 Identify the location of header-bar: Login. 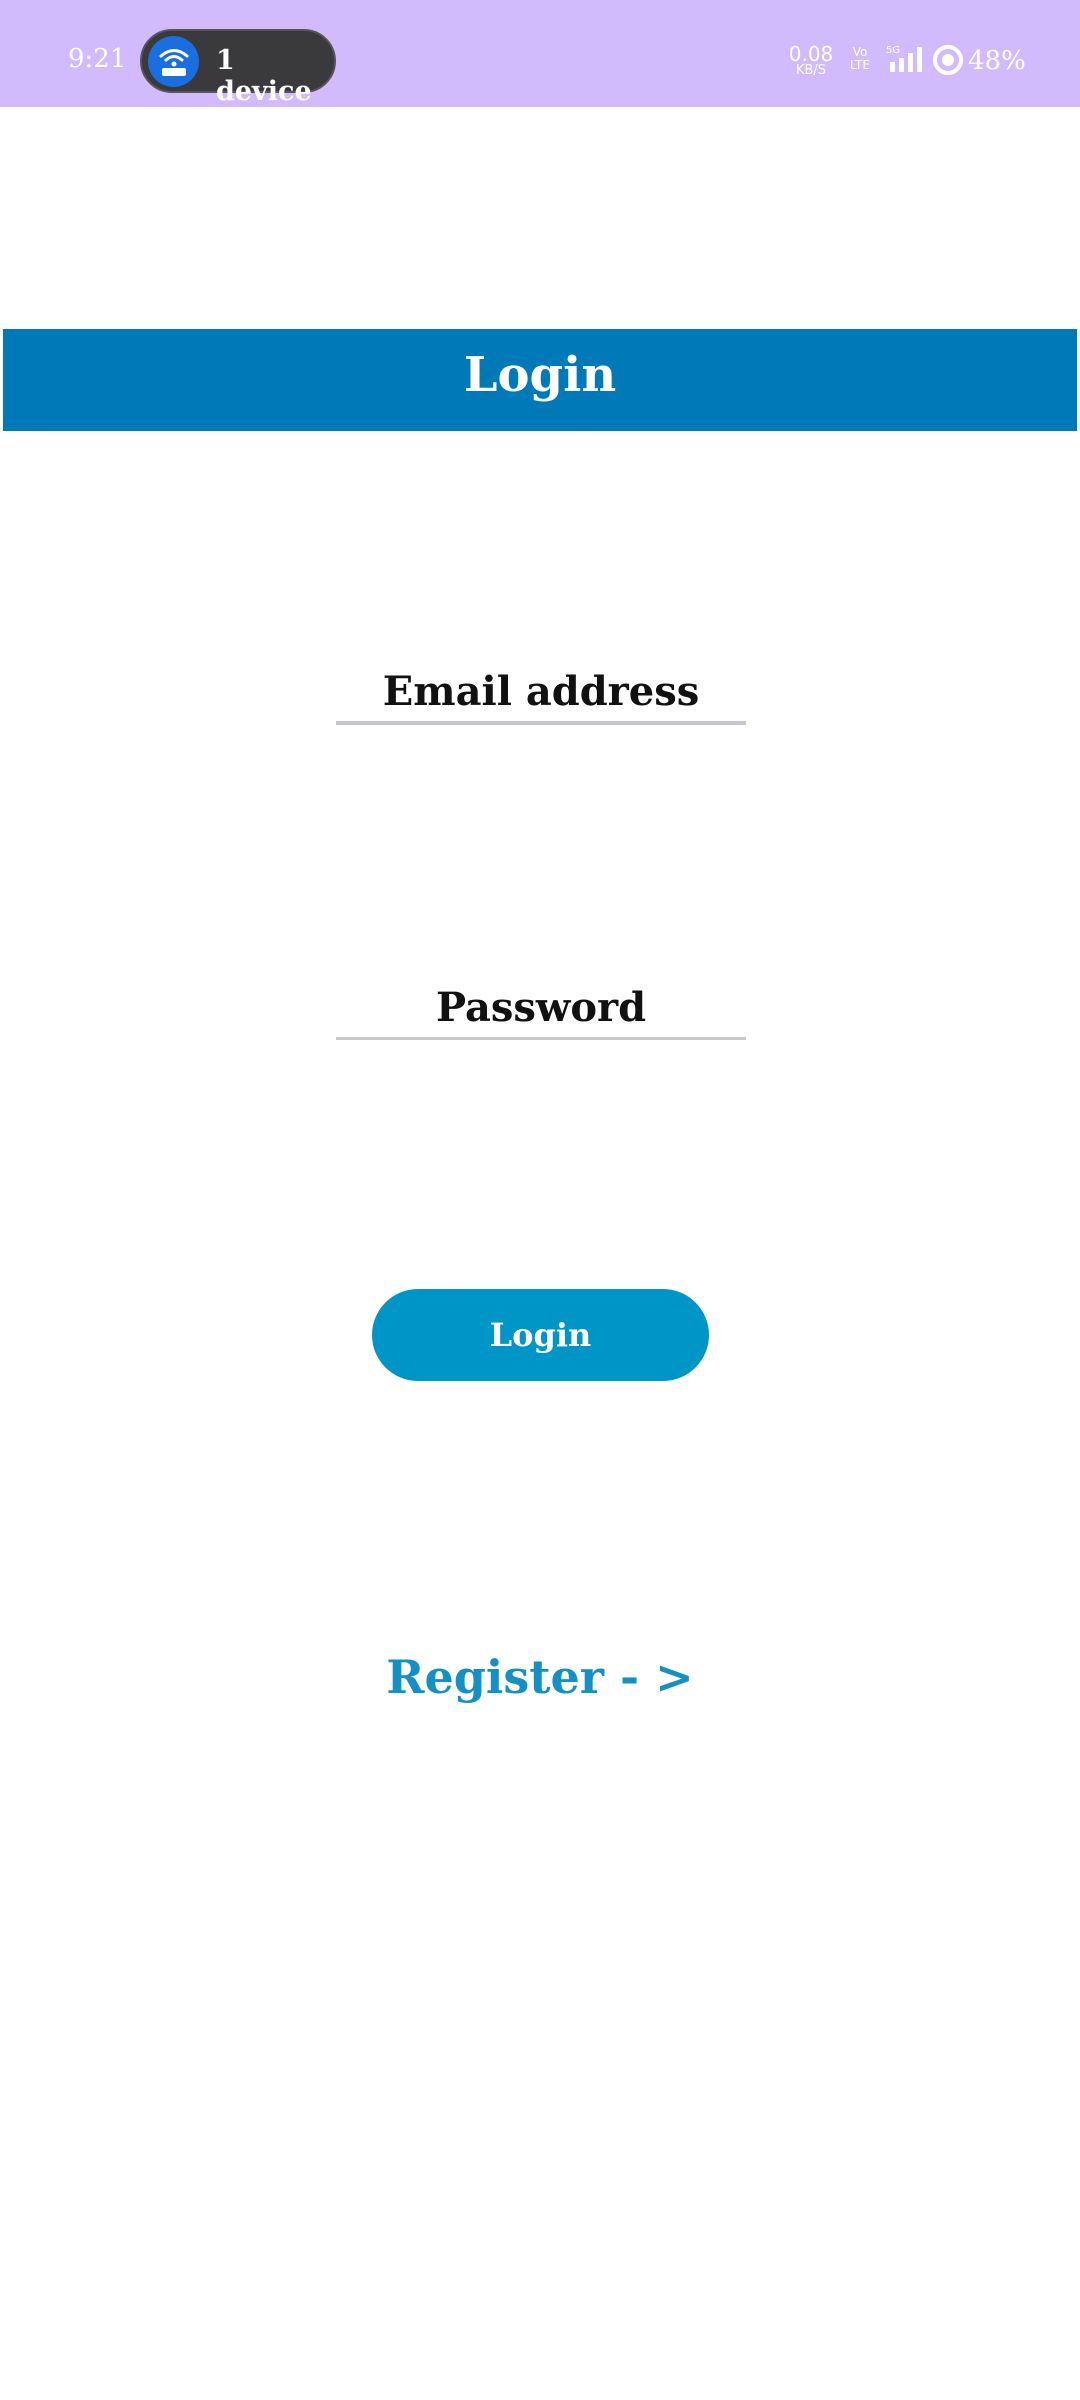
(540, 380).